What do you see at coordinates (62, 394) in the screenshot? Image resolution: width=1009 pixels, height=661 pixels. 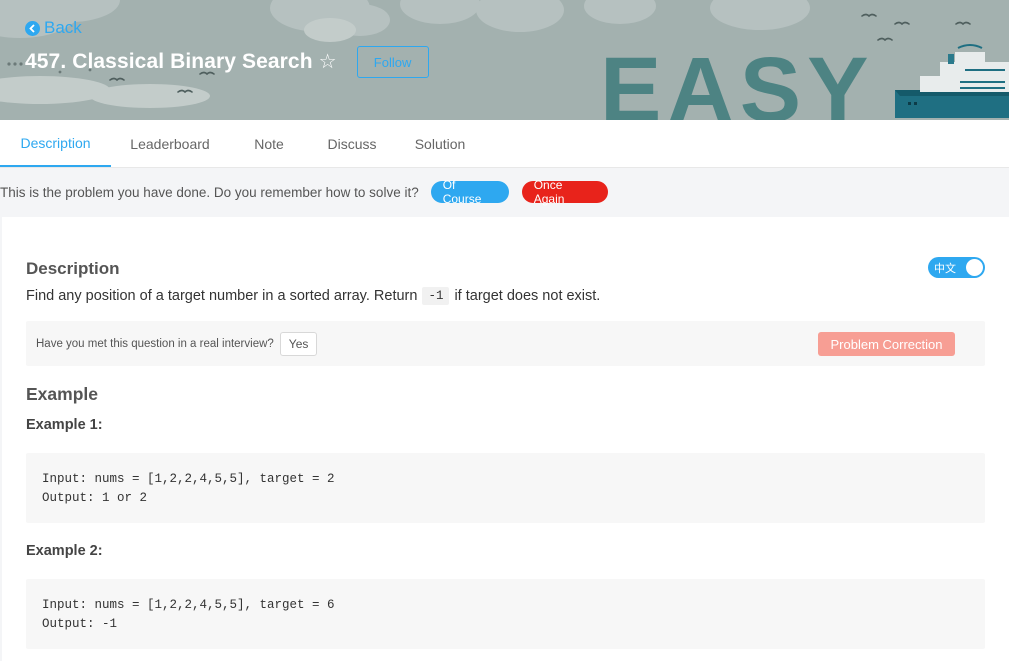 I see `example-heading: Example` at bounding box center [62, 394].